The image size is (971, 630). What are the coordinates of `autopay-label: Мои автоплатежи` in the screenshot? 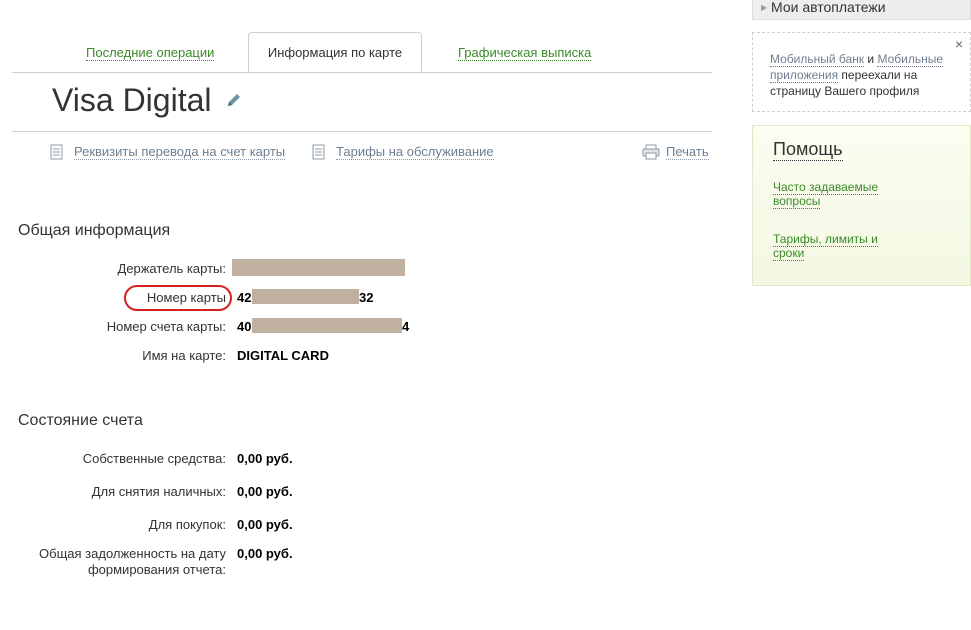 It's located at (828, 7).